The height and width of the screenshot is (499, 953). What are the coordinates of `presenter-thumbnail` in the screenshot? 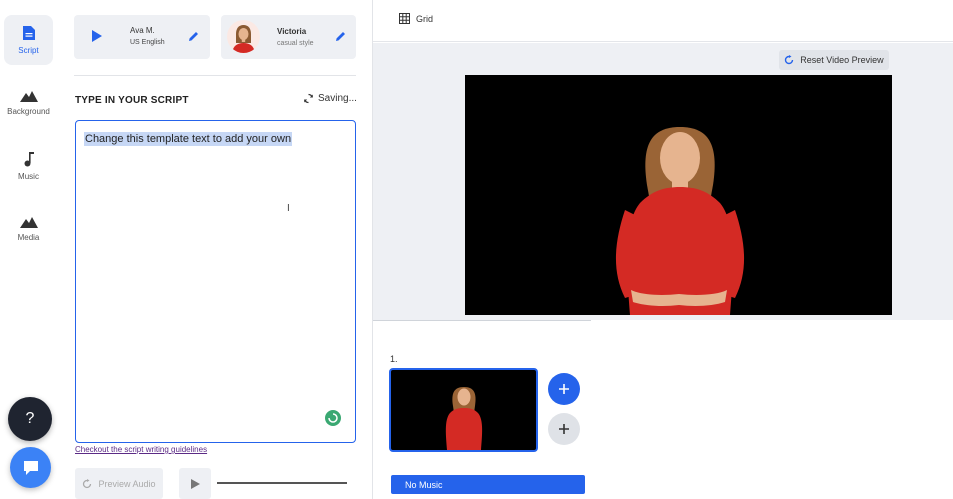 It's located at (464, 418).